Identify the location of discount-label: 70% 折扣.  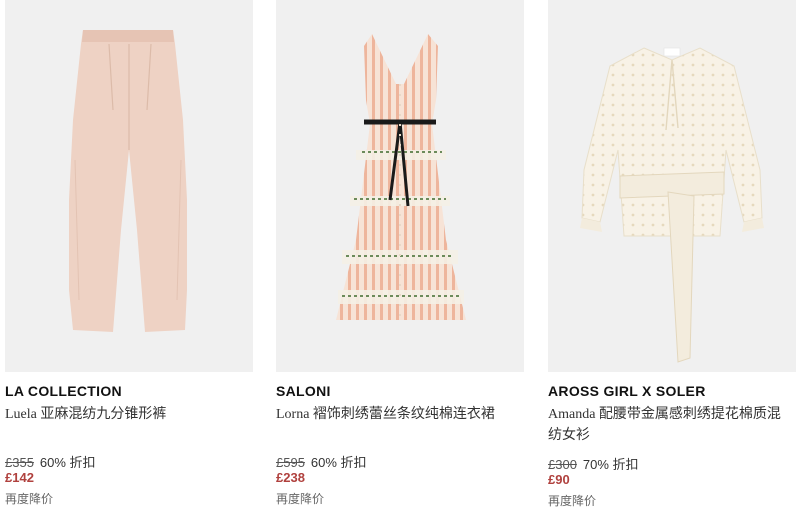
(610, 464).